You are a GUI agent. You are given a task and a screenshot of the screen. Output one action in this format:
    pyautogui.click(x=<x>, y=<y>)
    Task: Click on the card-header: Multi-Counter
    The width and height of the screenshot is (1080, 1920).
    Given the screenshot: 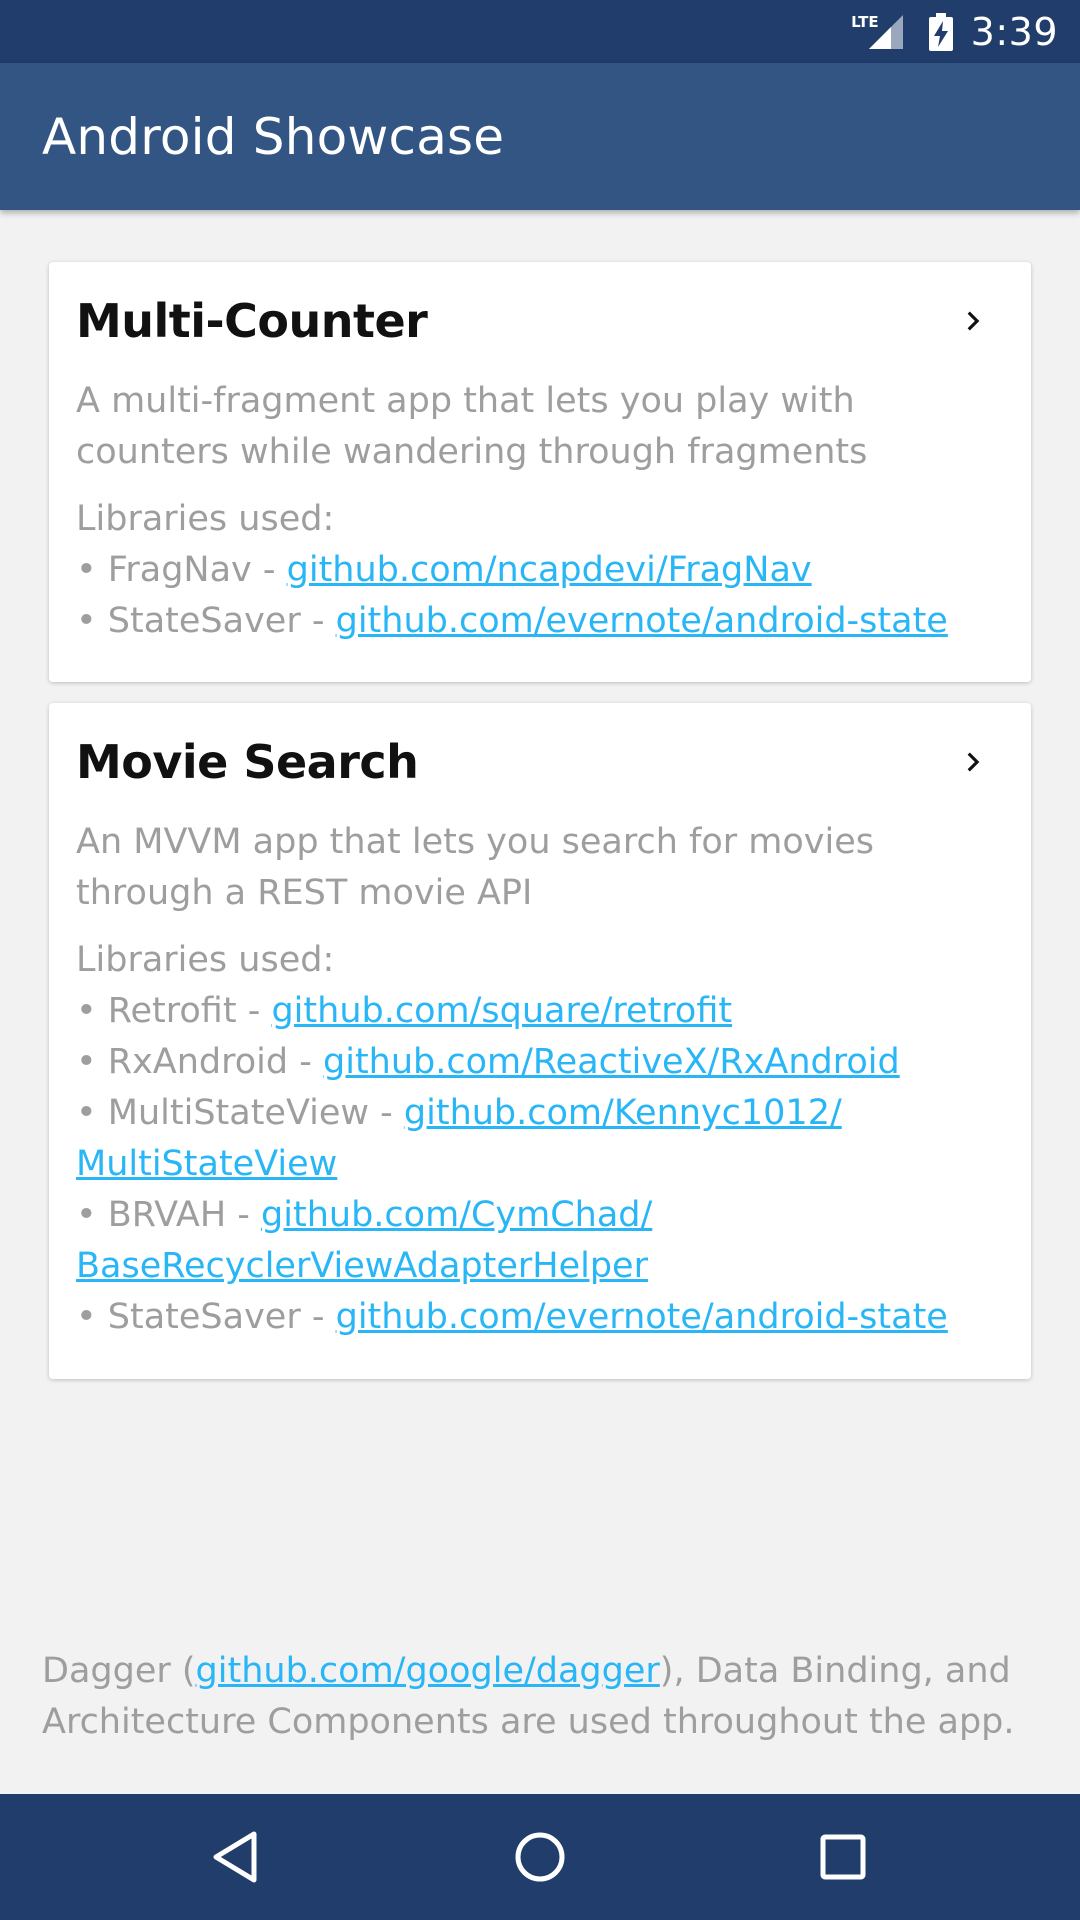 What is the action you would take?
    pyautogui.click(x=540, y=321)
    